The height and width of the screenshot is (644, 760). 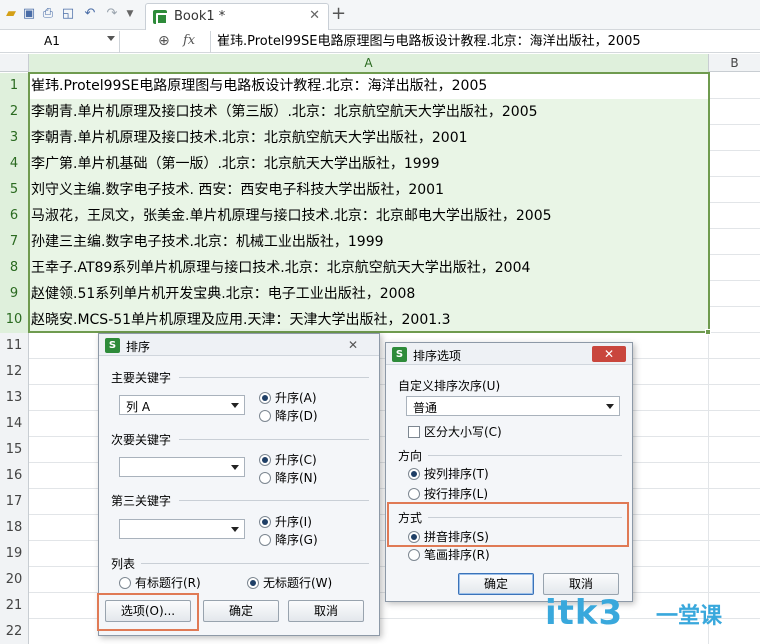 What do you see at coordinates (289, 582) in the screenshot?
I see `no-header-radio: 无标题行(W)` at bounding box center [289, 582].